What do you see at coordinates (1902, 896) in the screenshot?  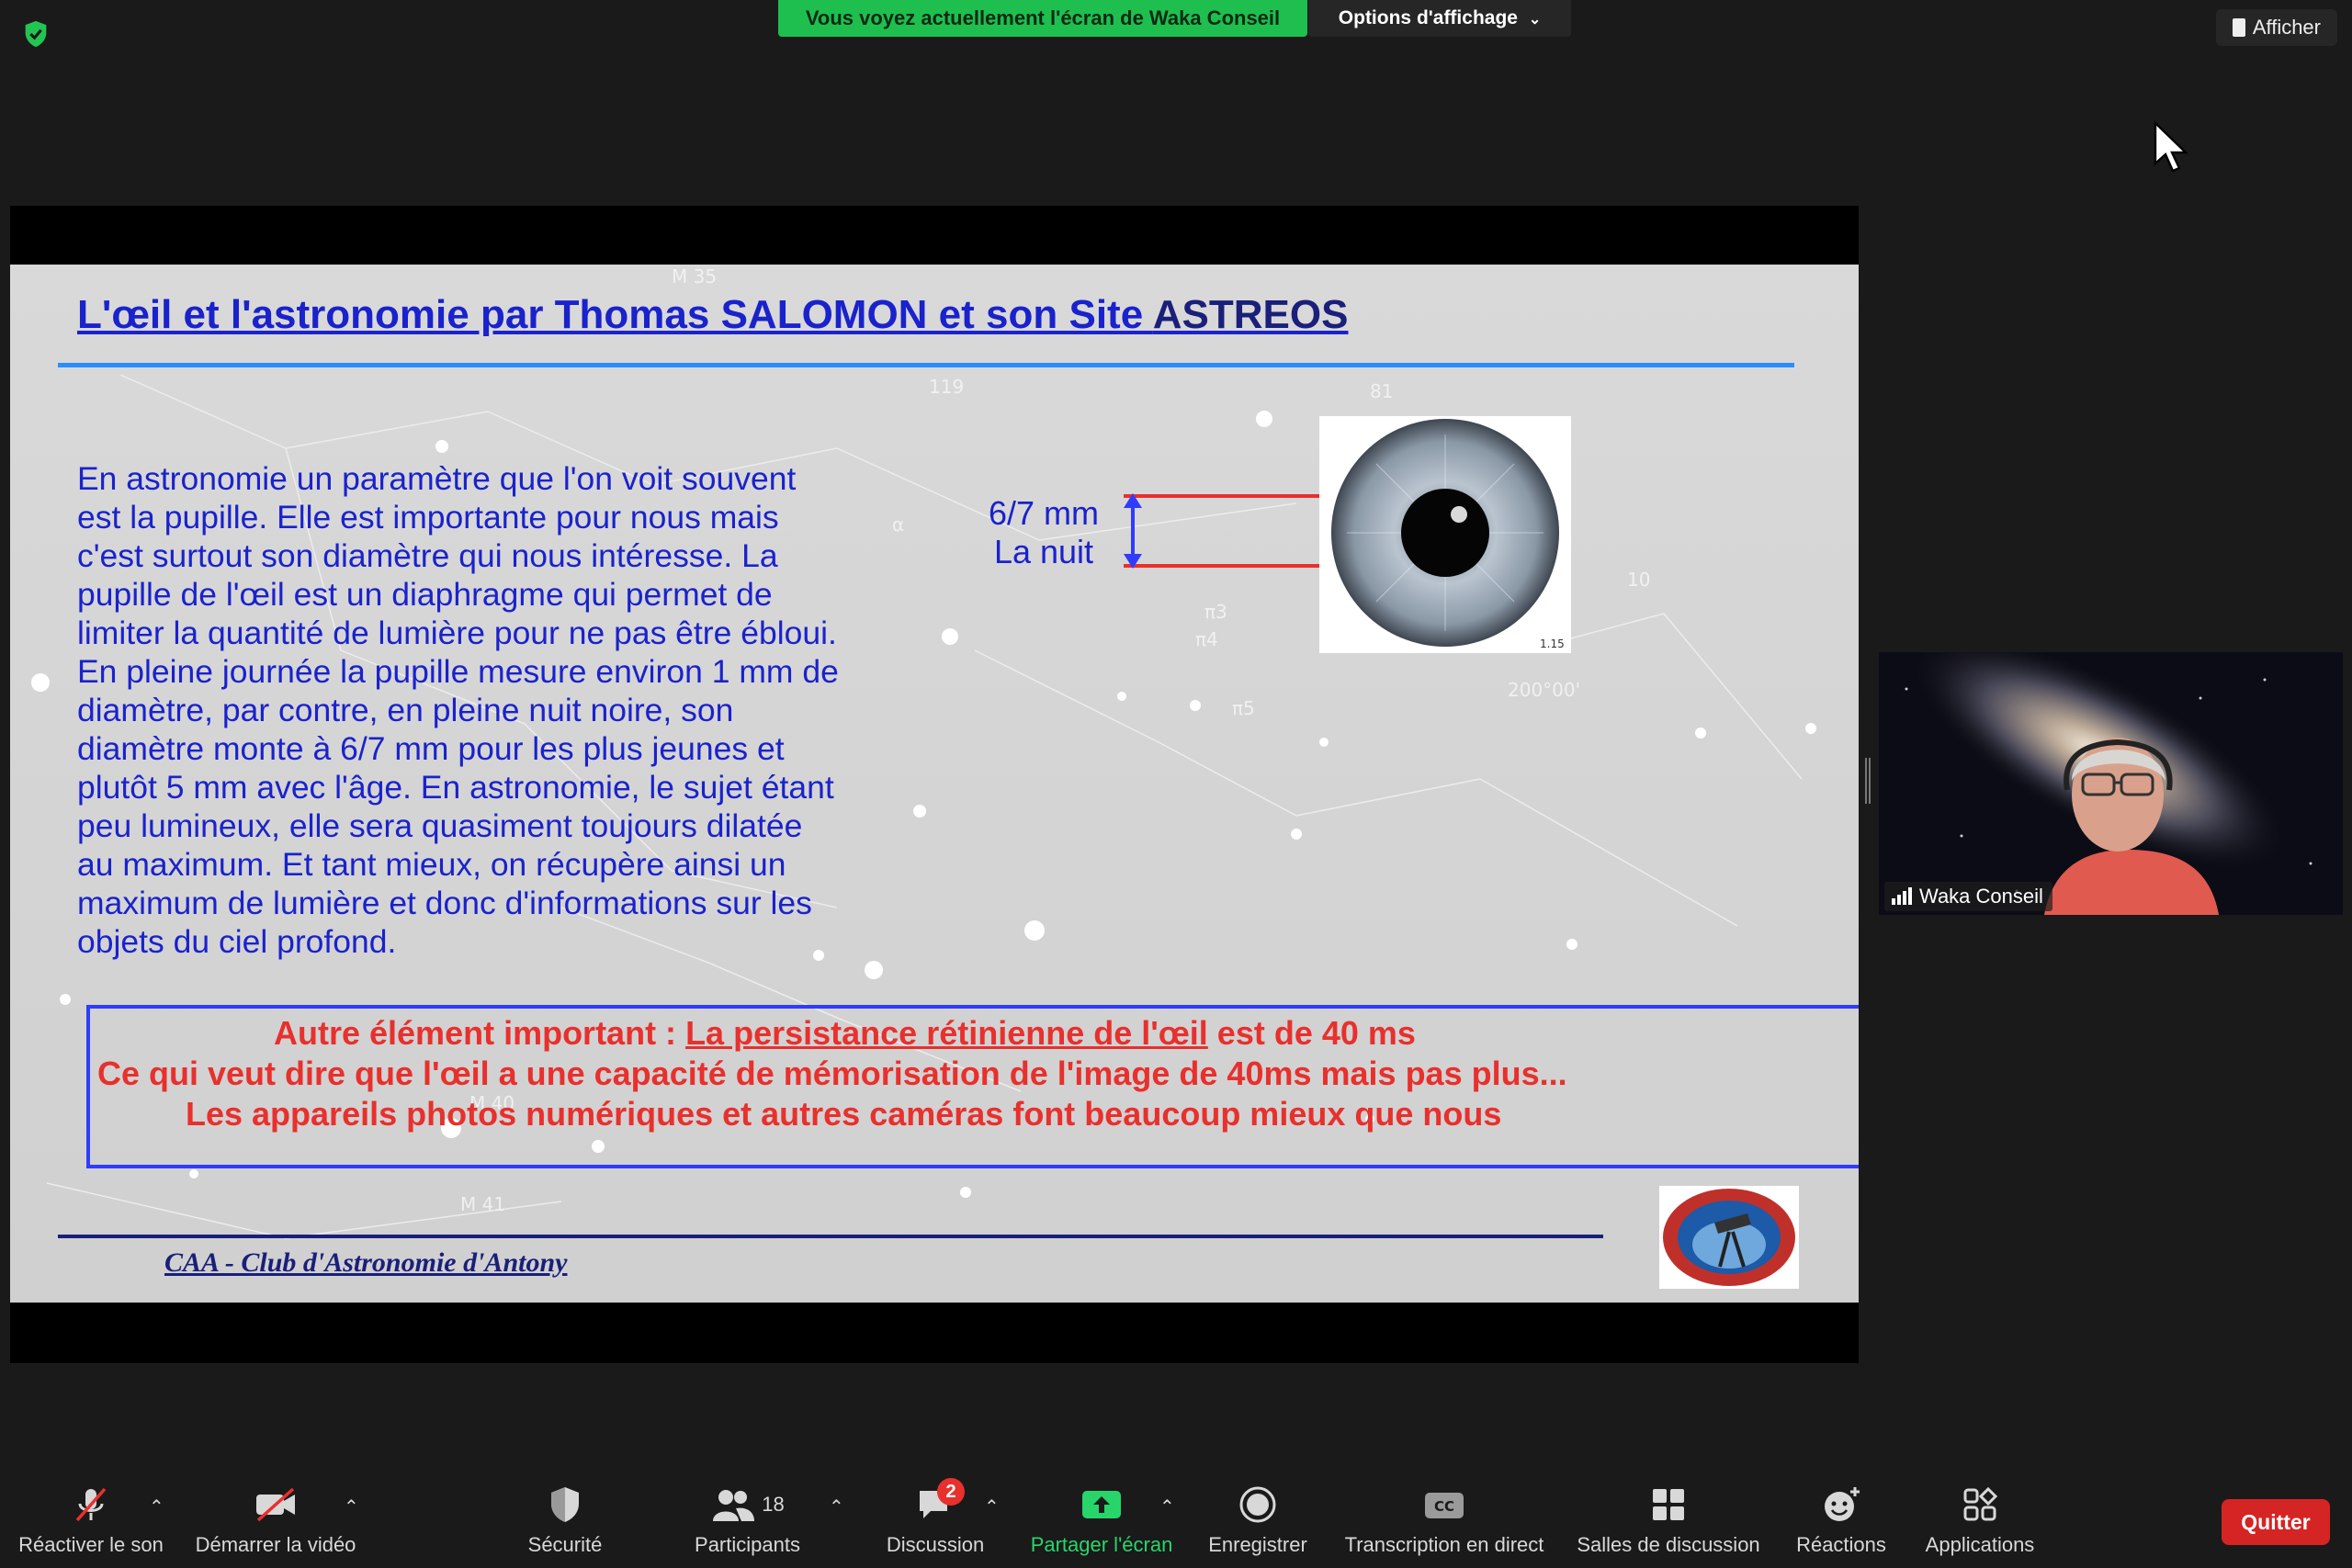 I see `signal-strength-icon` at bounding box center [1902, 896].